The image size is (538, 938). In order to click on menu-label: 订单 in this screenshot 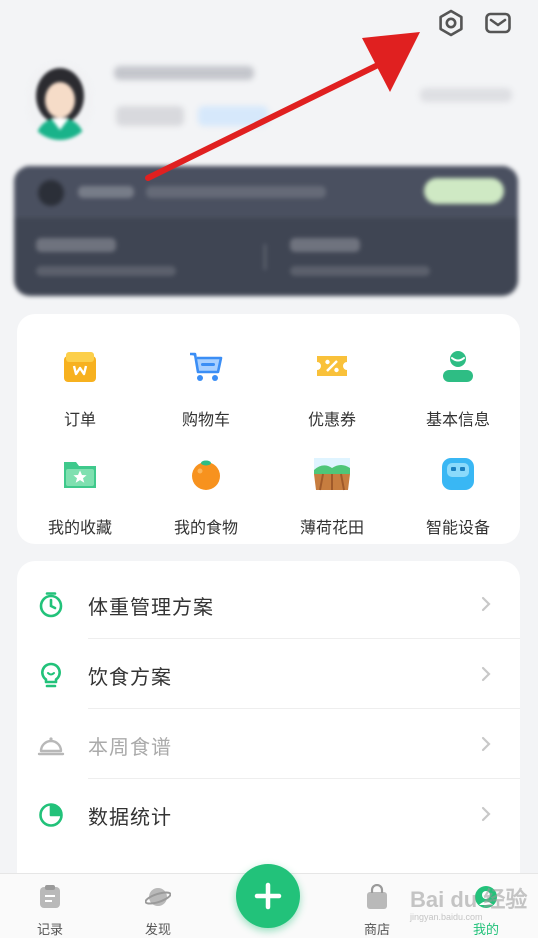, I will do `click(79, 419)`.